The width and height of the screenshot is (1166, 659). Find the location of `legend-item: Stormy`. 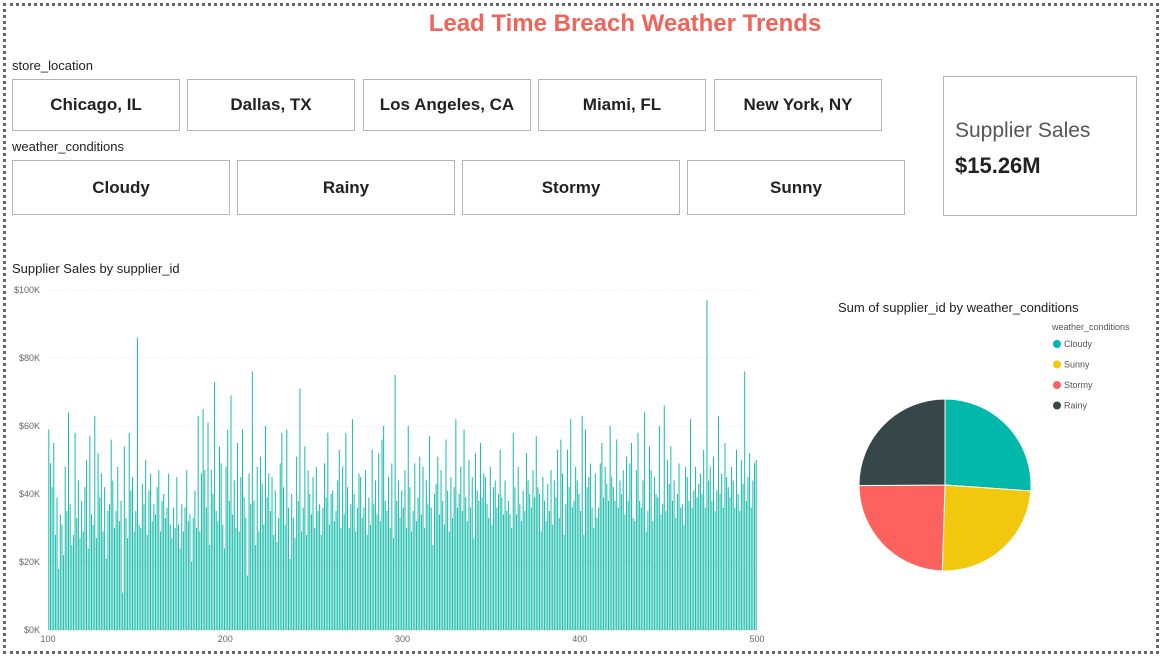

legend-item: Stormy is located at coordinates (1078, 385).